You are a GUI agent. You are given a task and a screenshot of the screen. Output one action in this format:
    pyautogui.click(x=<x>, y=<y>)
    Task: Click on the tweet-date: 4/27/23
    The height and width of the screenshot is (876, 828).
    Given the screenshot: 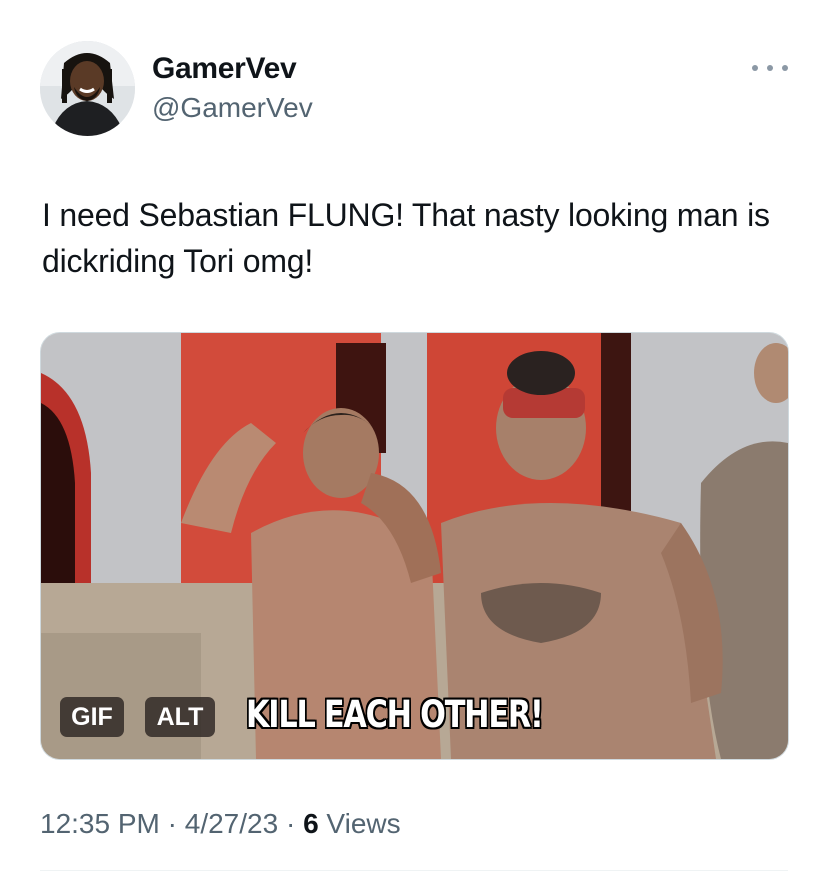 What is the action you would take?
    pyautogui.click(x=231, y=823)
    